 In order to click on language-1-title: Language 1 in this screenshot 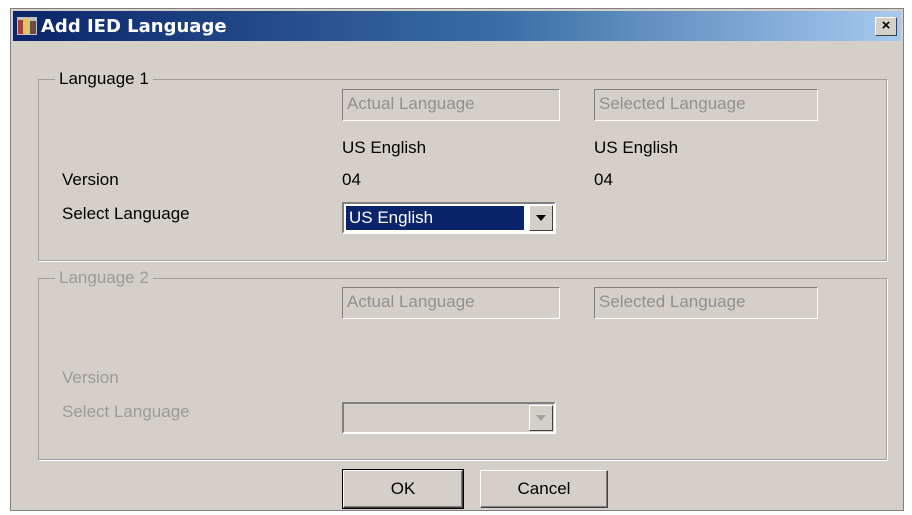, I will do `click(104, 79)`.